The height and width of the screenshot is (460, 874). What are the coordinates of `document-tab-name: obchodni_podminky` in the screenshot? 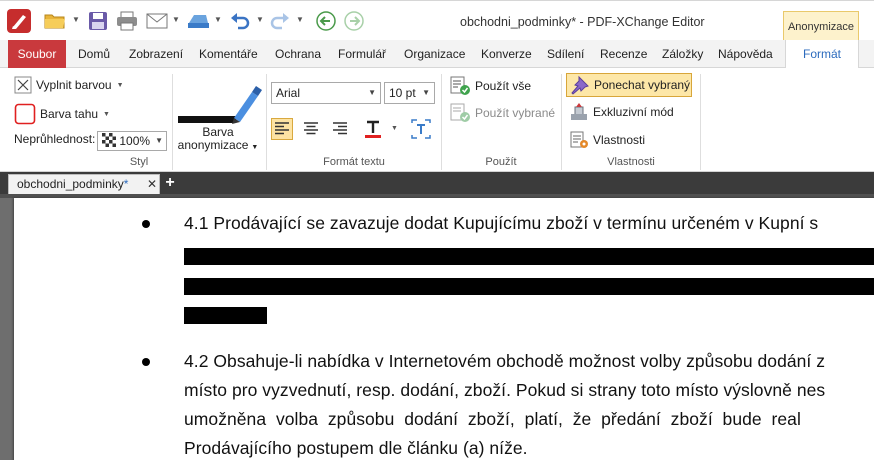 It's located at (70, 184).